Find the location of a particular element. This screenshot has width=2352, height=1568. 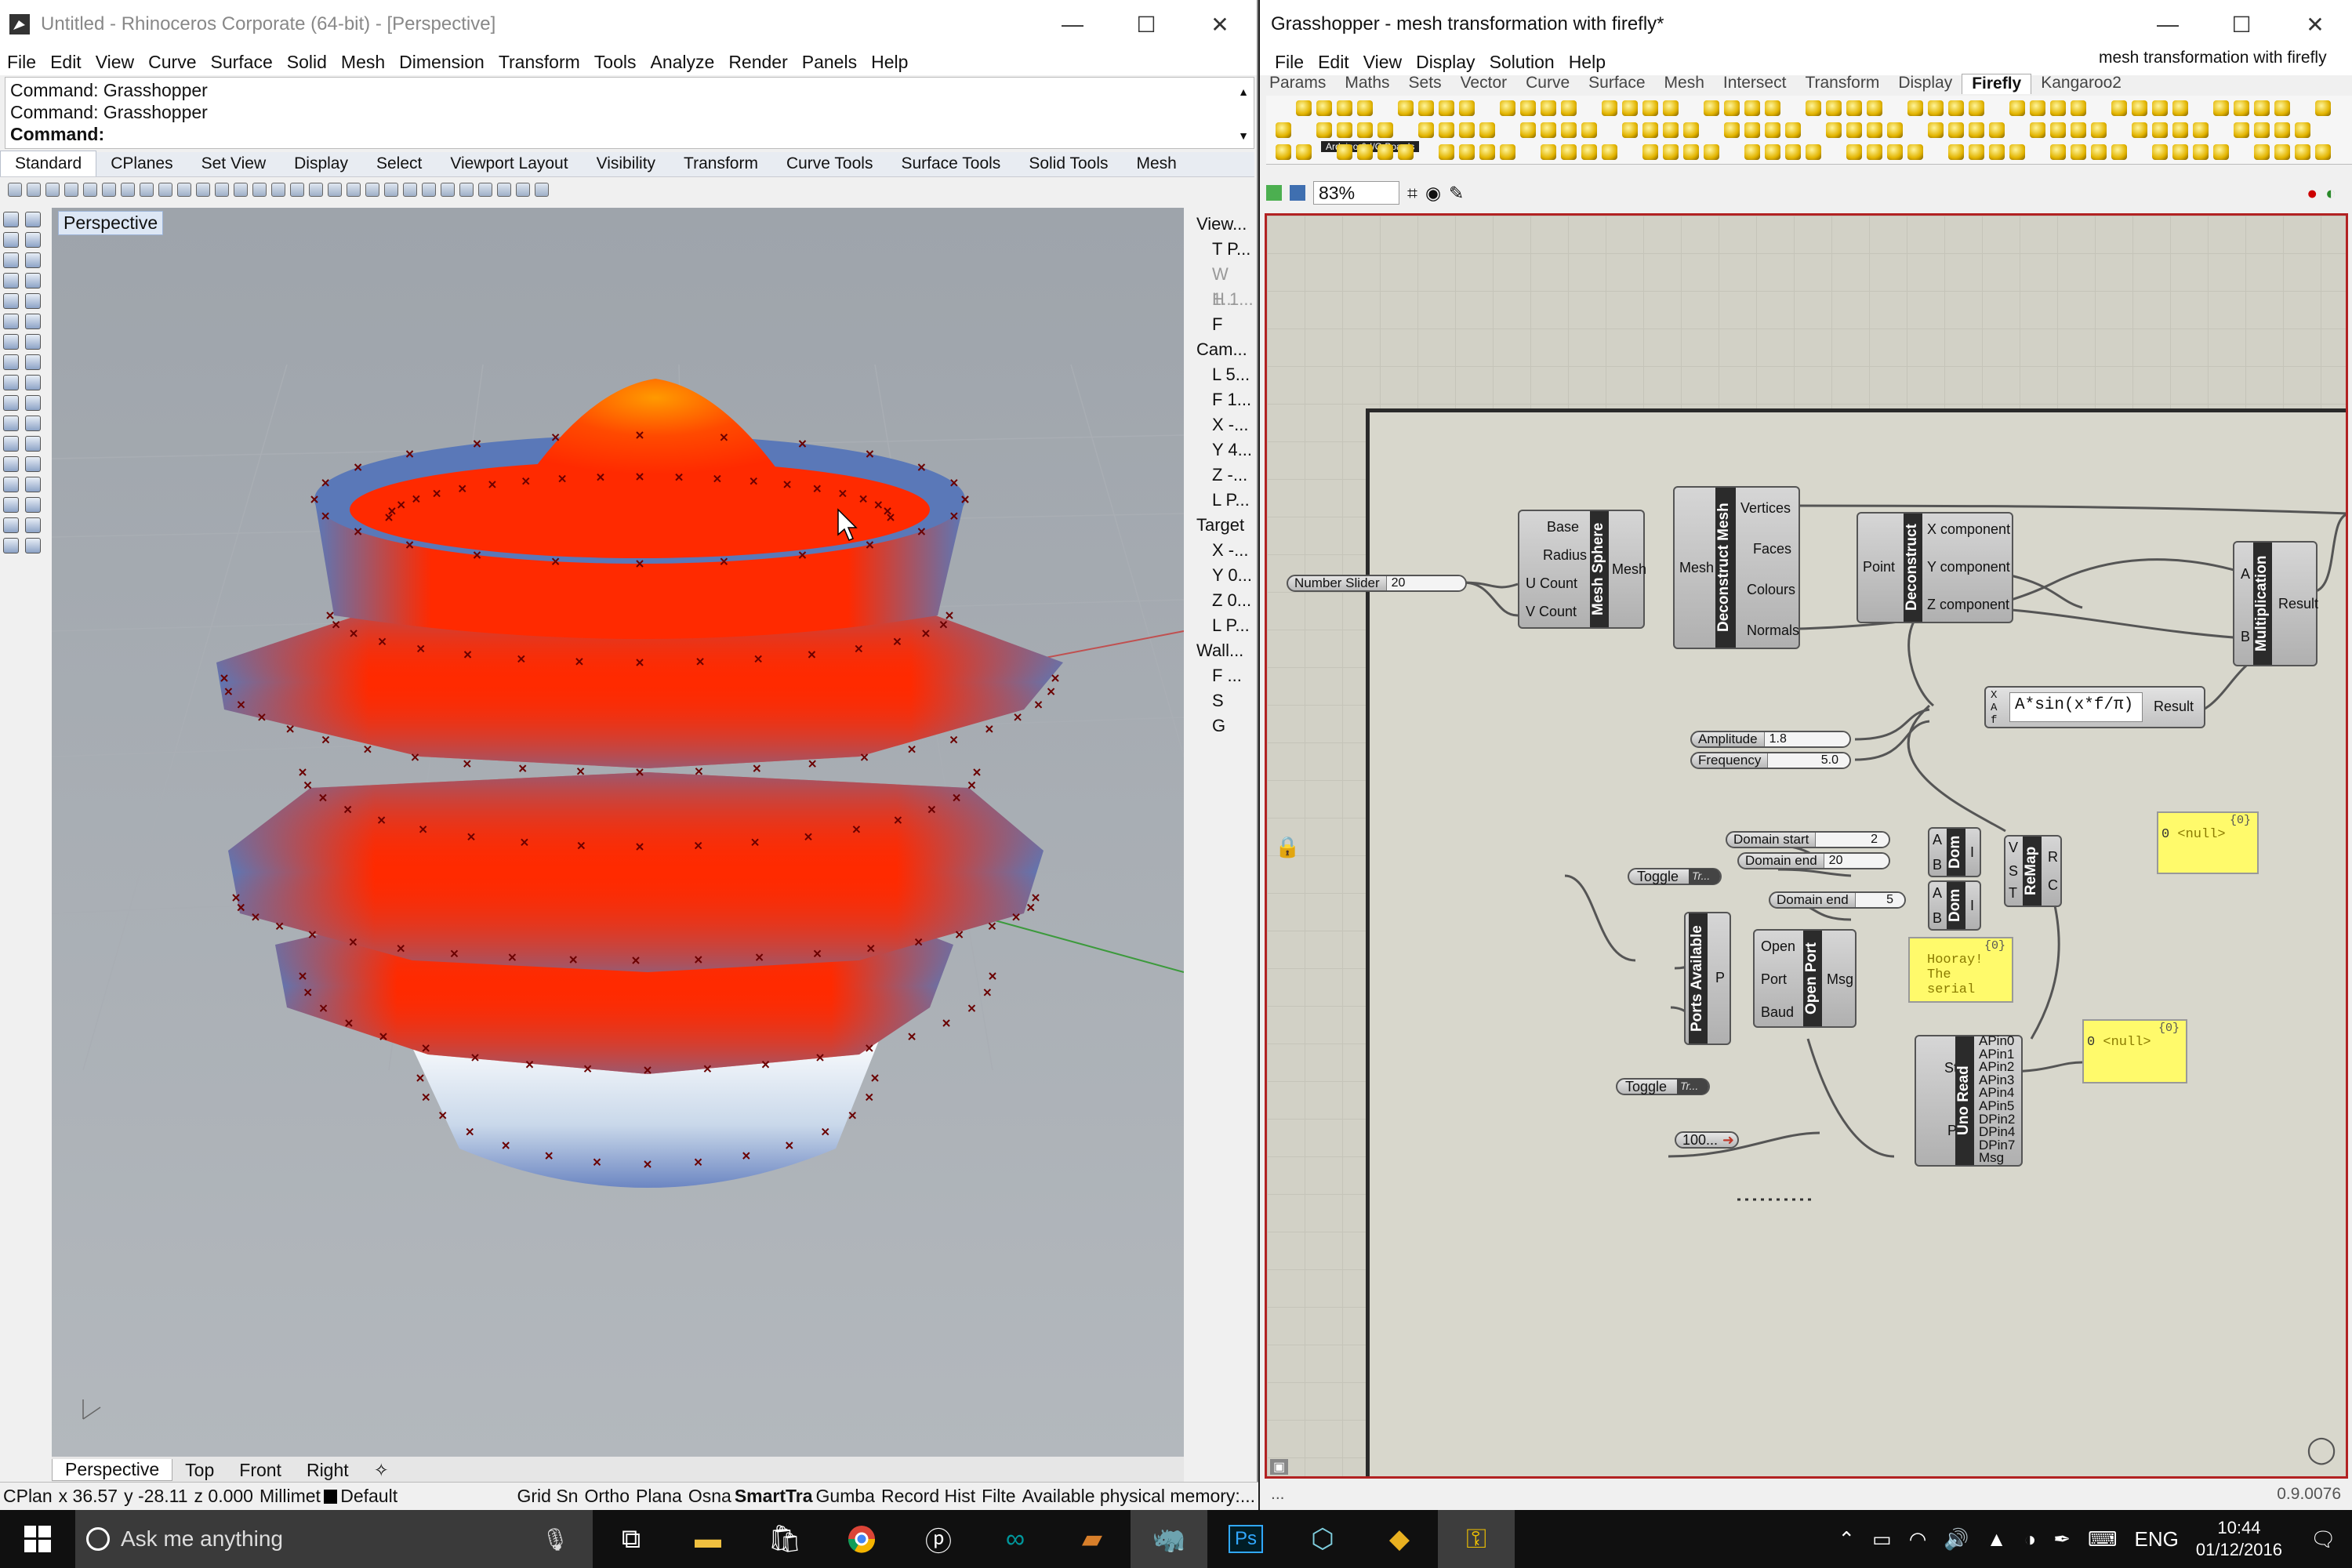

output-port: P is located at coordinates (1720, 978).